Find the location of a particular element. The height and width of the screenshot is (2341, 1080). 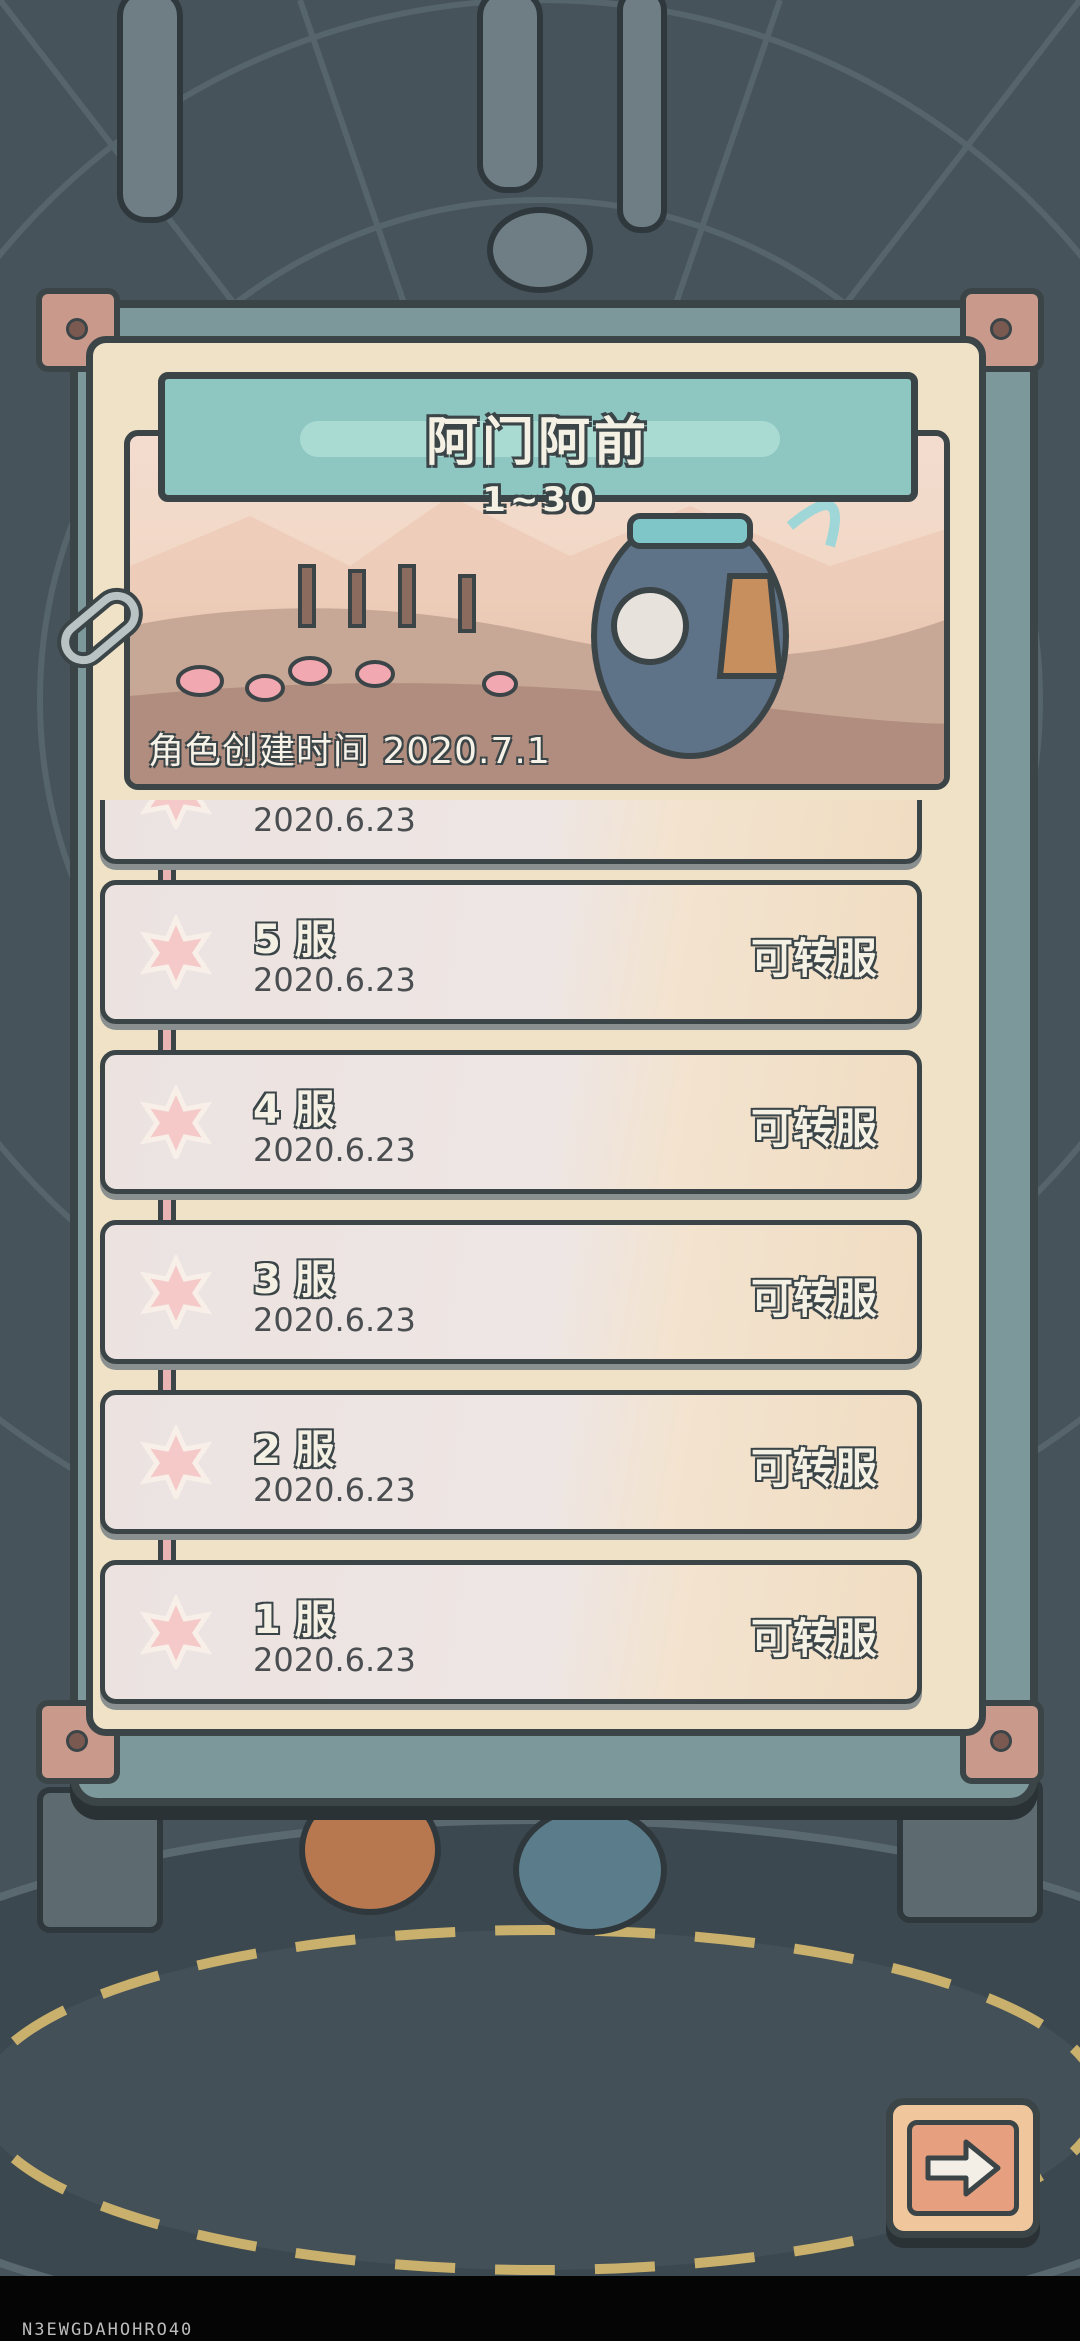

arrow-right-icon is located at coordinates (963, 2168).